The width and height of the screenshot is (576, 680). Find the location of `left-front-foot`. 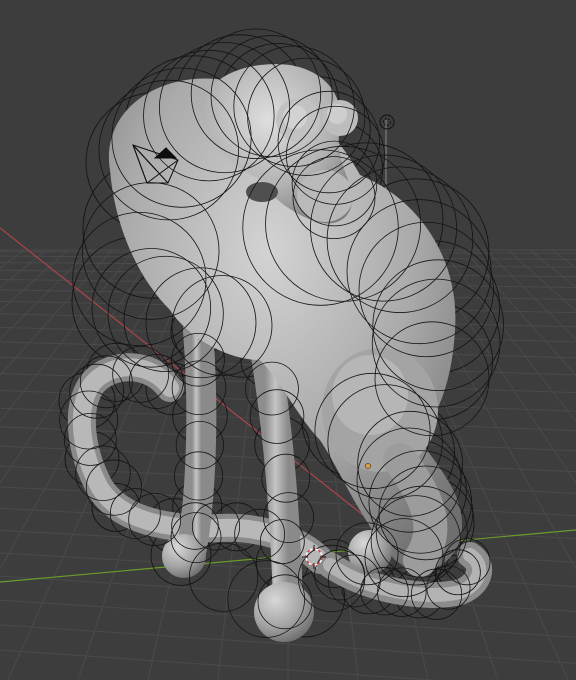

left-front-foot is located at coordinates (184, 556).